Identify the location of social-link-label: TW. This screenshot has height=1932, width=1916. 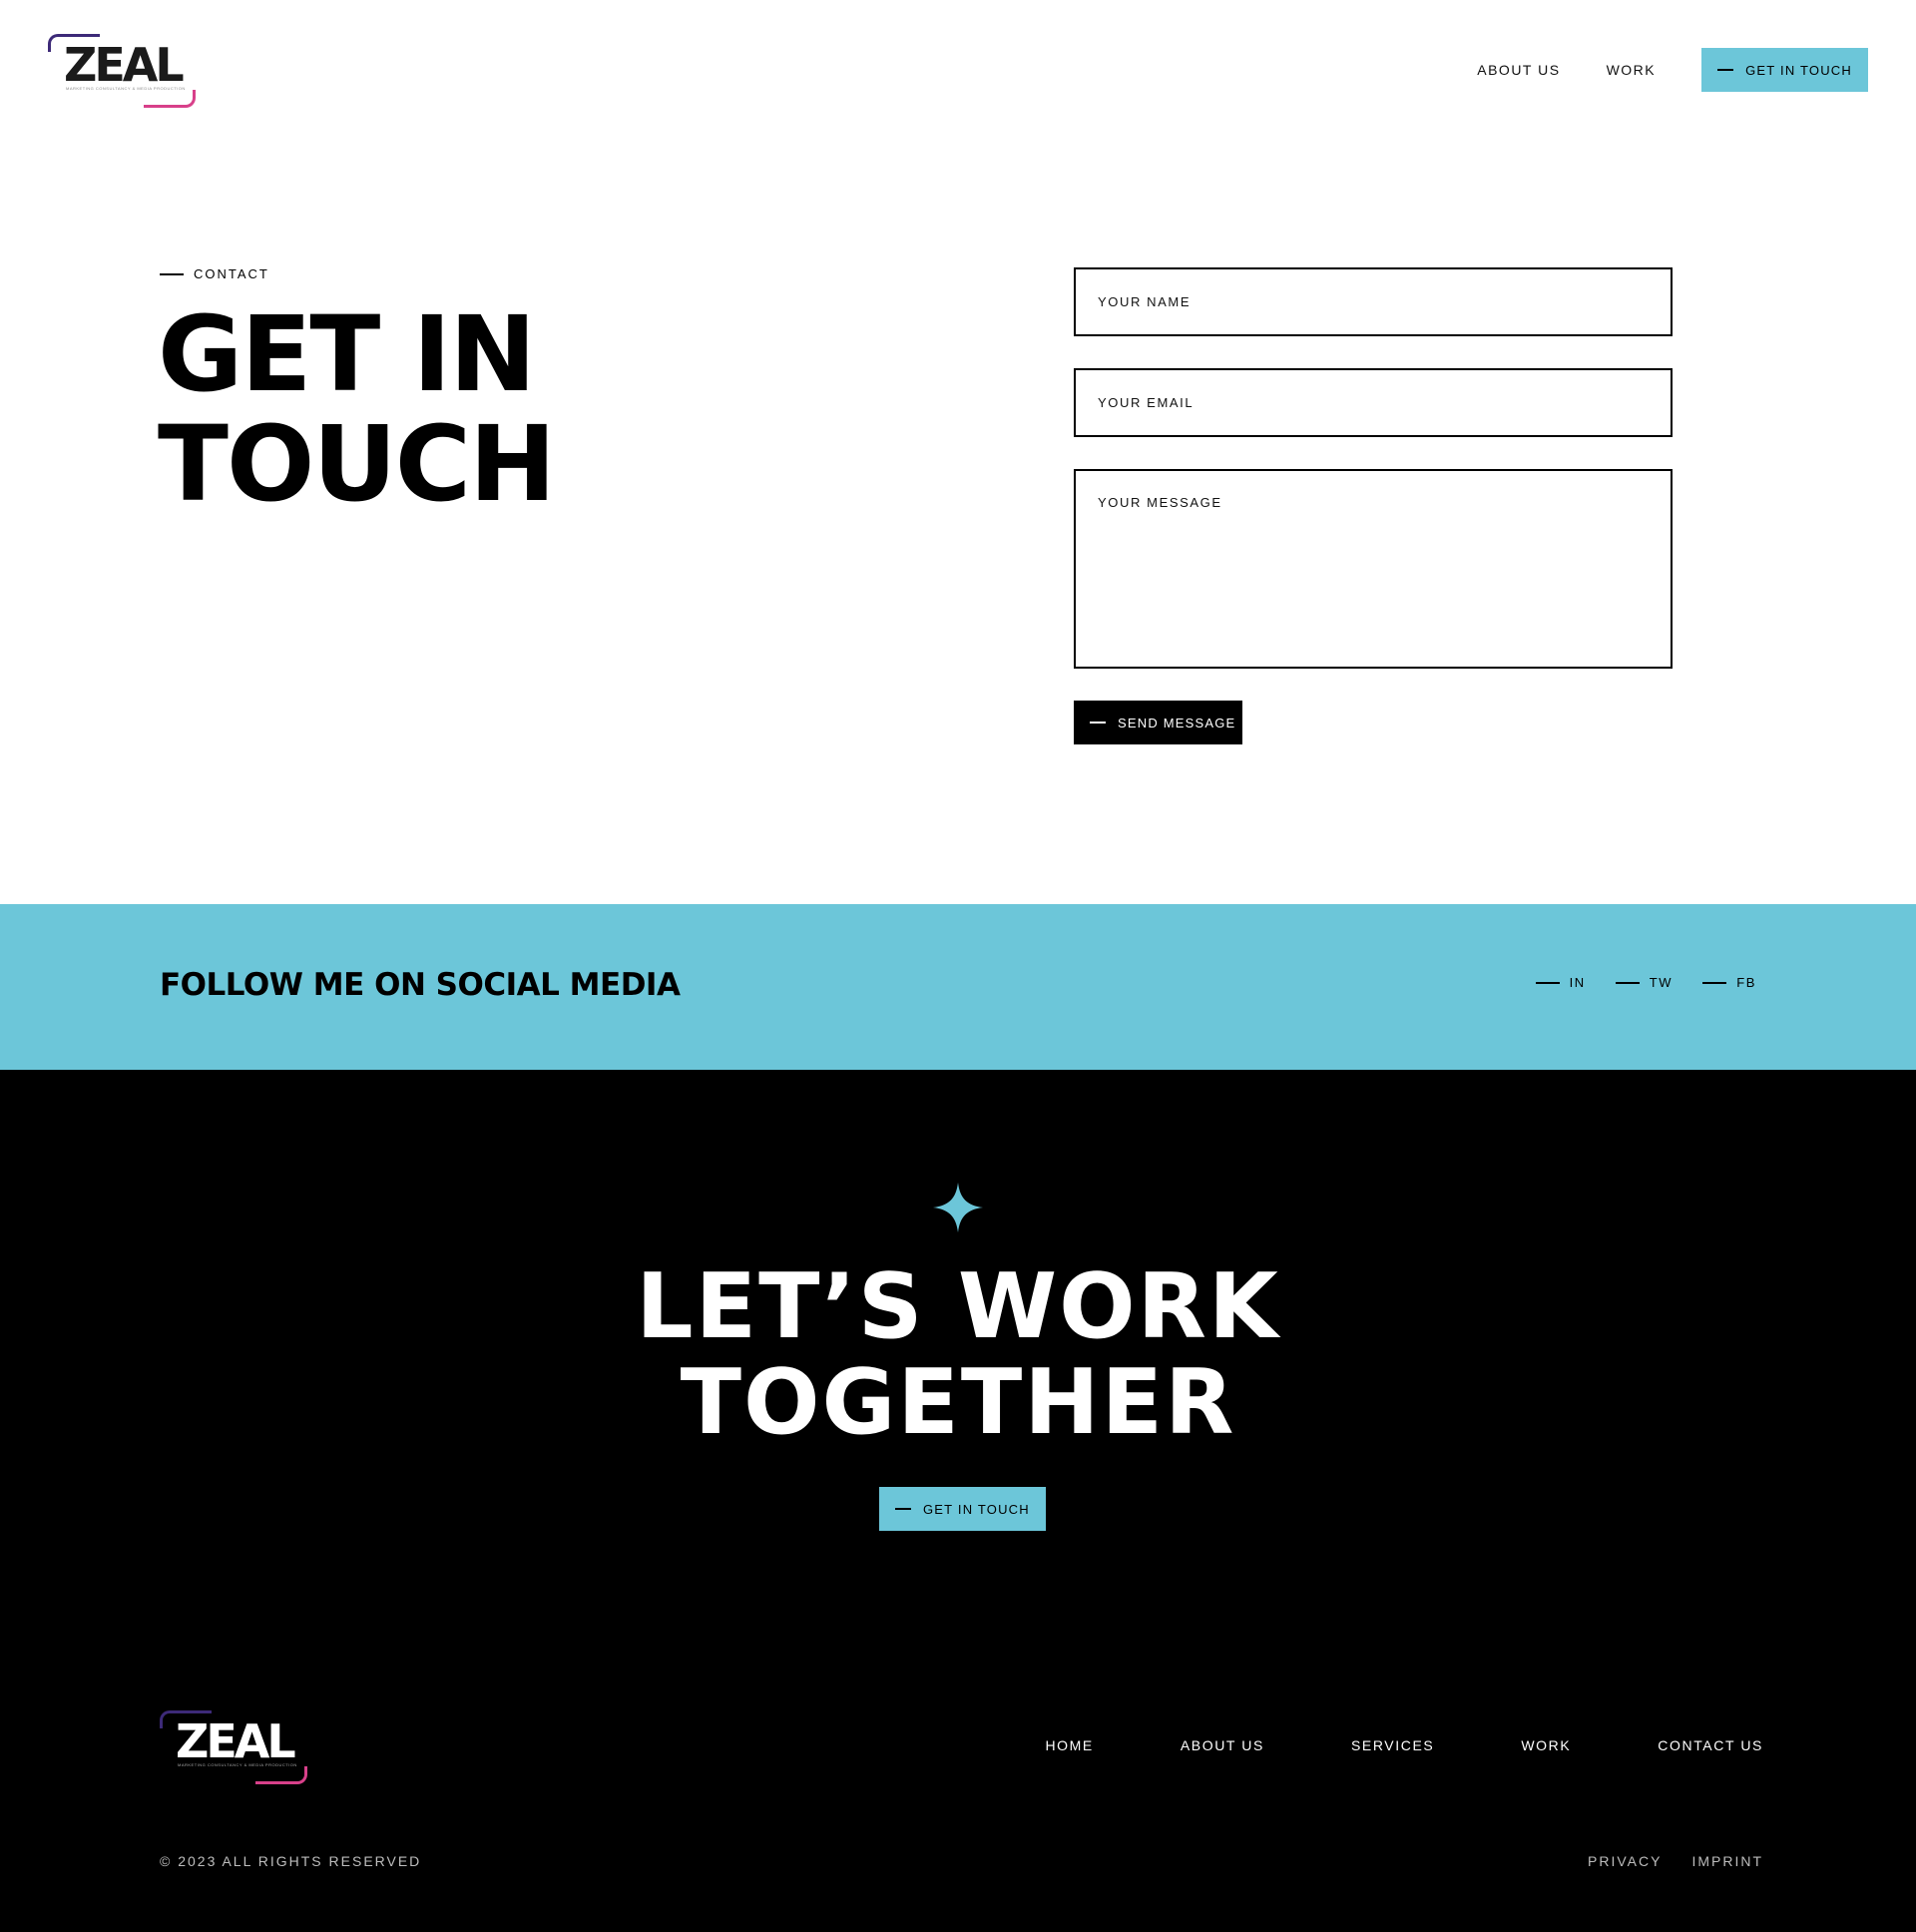
(1661, 982).